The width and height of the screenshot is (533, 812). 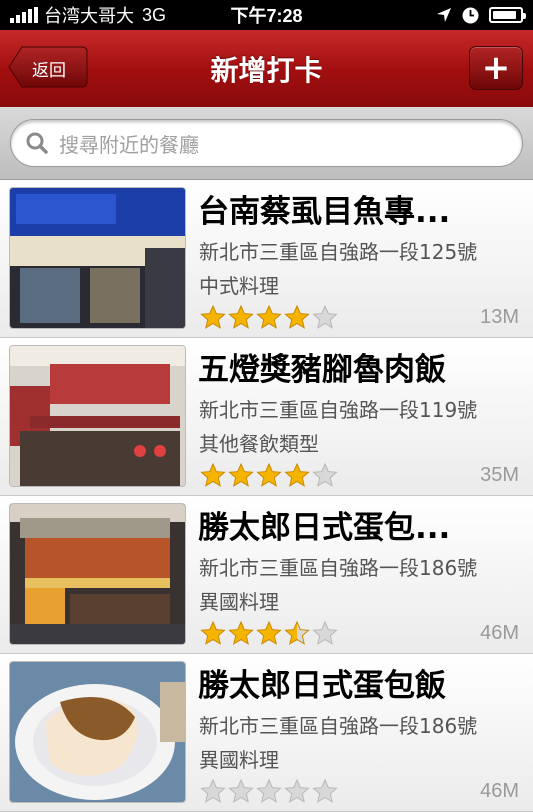 I want to click on page-title: 新增打卡, so click(x=266, y=70).